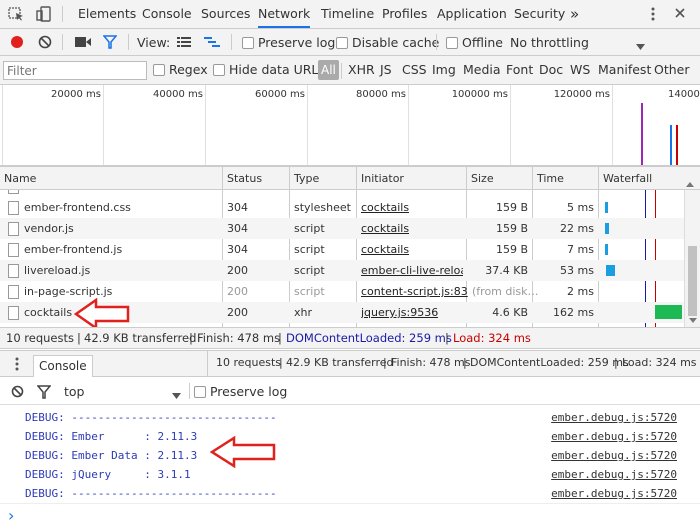  Describe the element at coordinates (75, 70) in the screenshot. I see `filter-input` at that location.